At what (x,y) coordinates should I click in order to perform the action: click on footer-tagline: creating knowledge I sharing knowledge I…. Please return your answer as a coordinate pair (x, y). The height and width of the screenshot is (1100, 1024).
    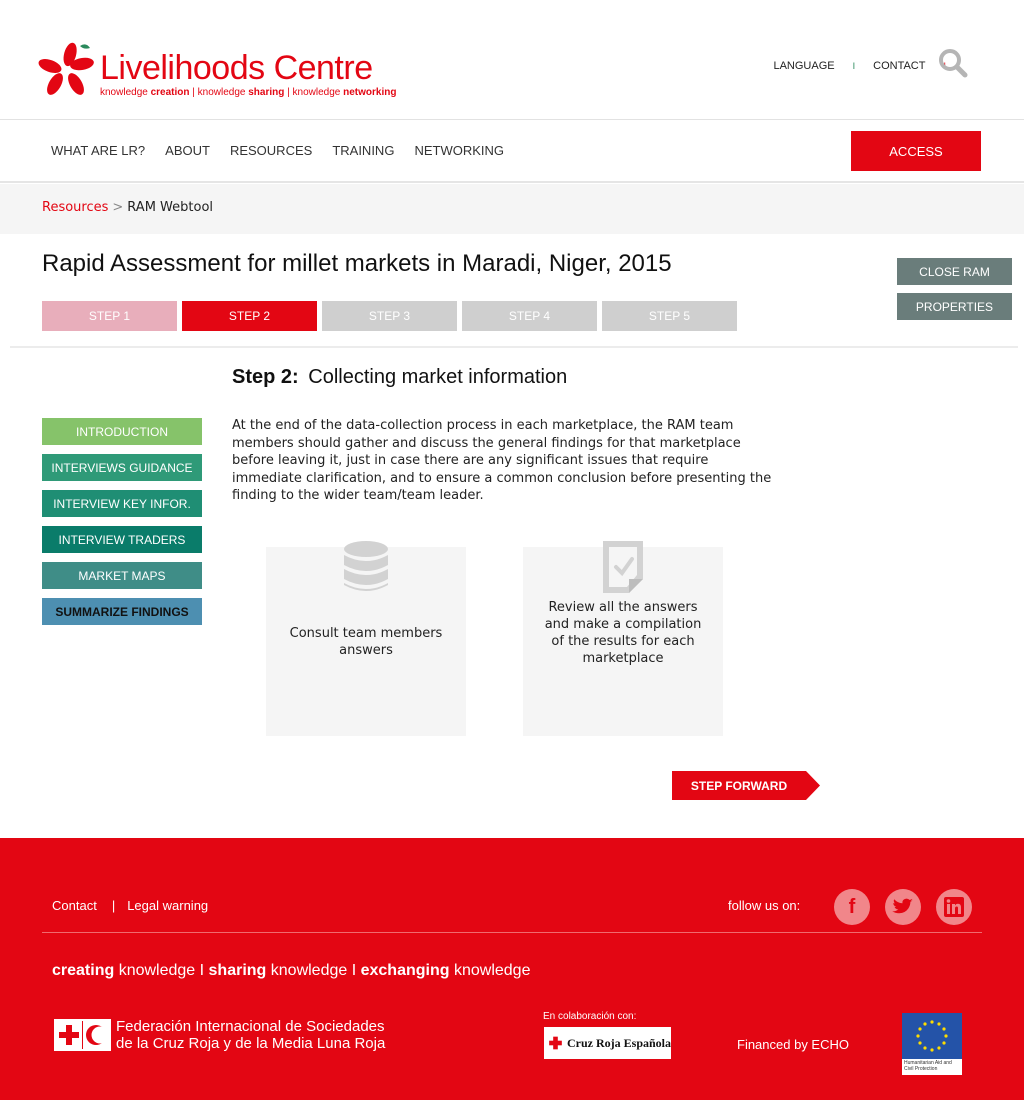
    Looking at the image, I should click on (291, 970).